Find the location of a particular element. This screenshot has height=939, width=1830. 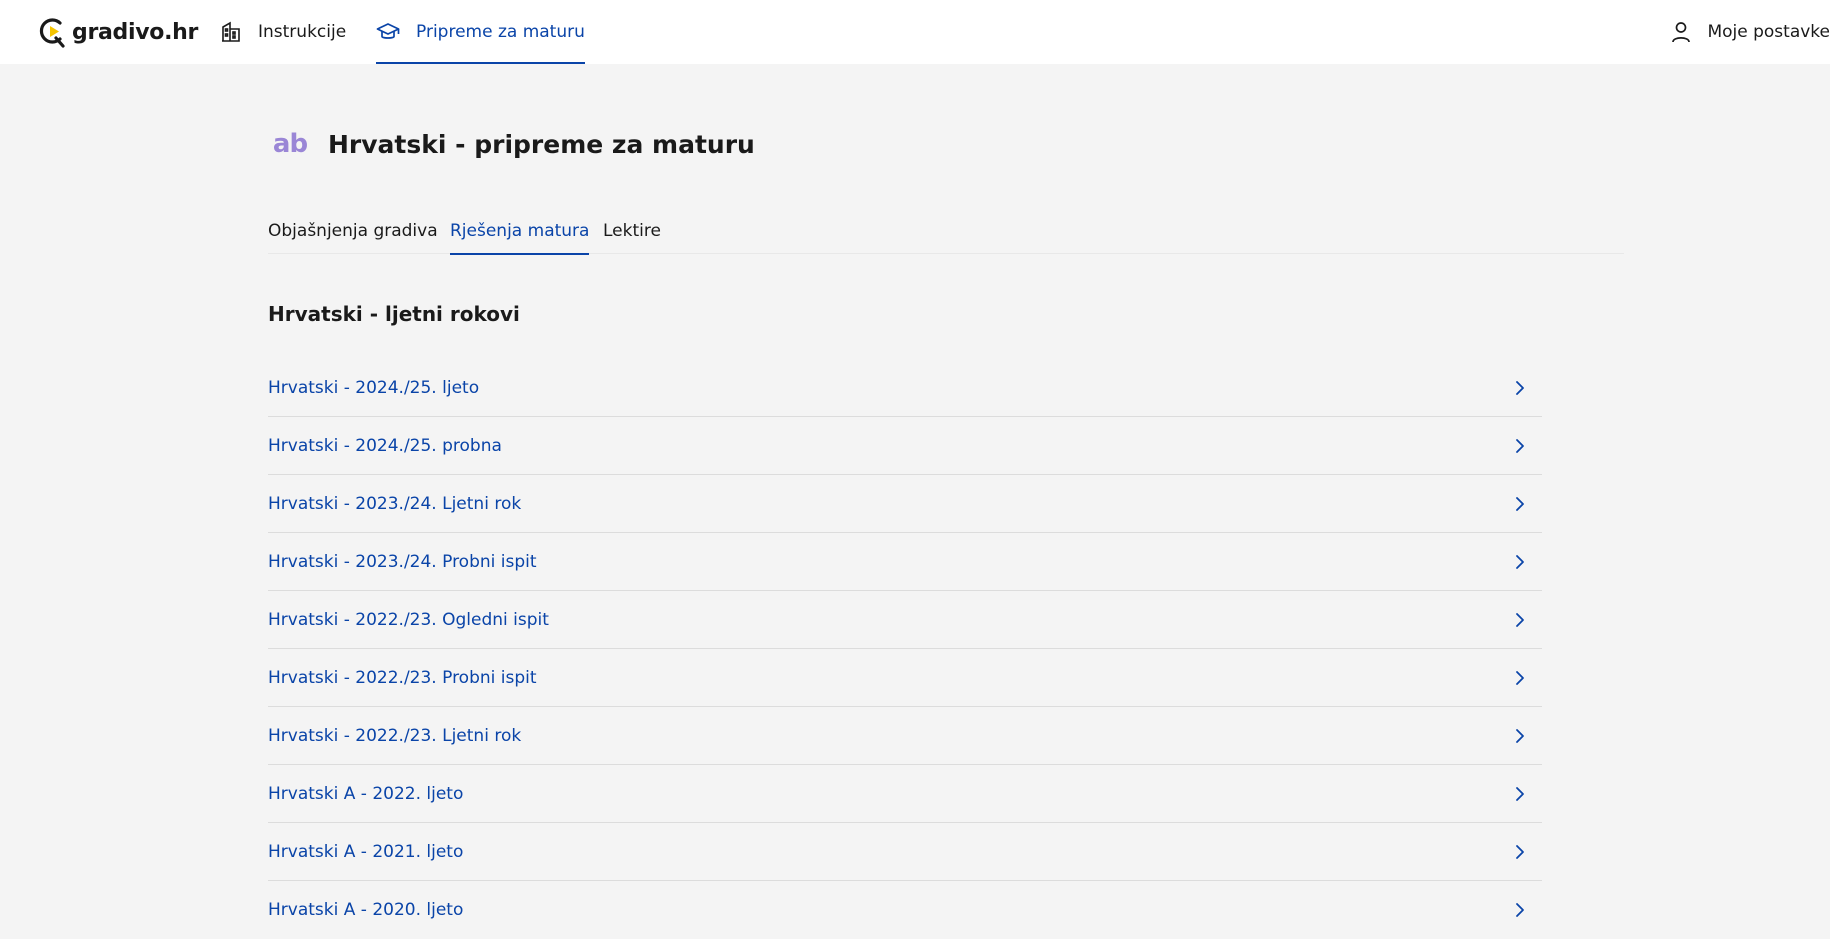

page-header: ab Hrvatski - pripreme za maturu is located at coordinates (511, 144).